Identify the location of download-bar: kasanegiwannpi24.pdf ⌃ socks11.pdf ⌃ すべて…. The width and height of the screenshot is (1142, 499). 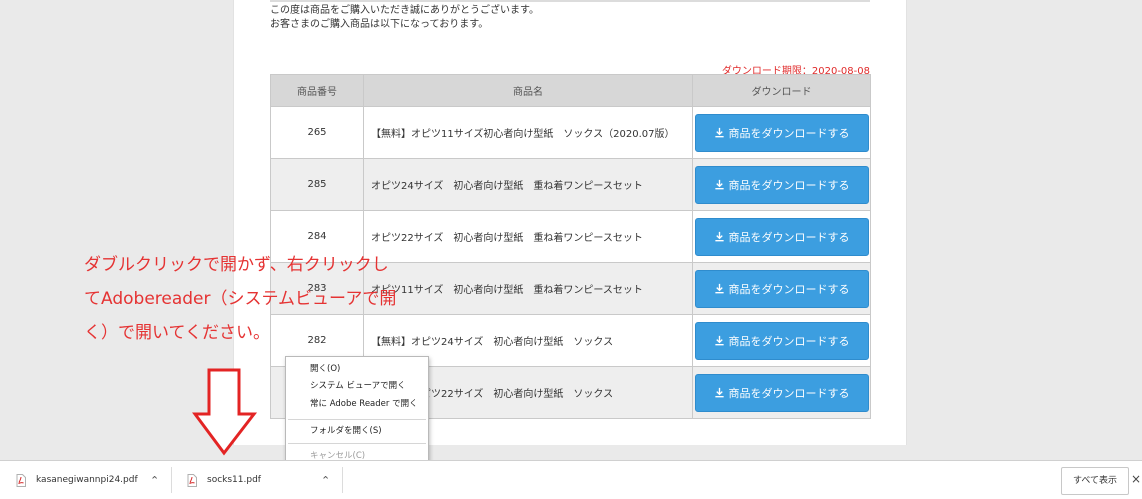
(571, 479).